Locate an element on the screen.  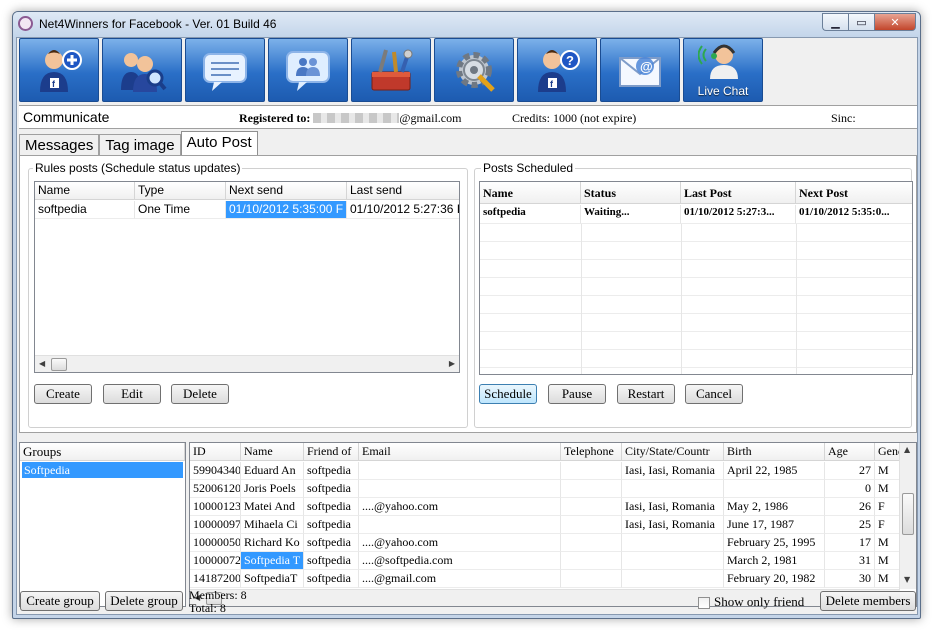
minimize-button: ▁ is located at coordinates (835, 22).